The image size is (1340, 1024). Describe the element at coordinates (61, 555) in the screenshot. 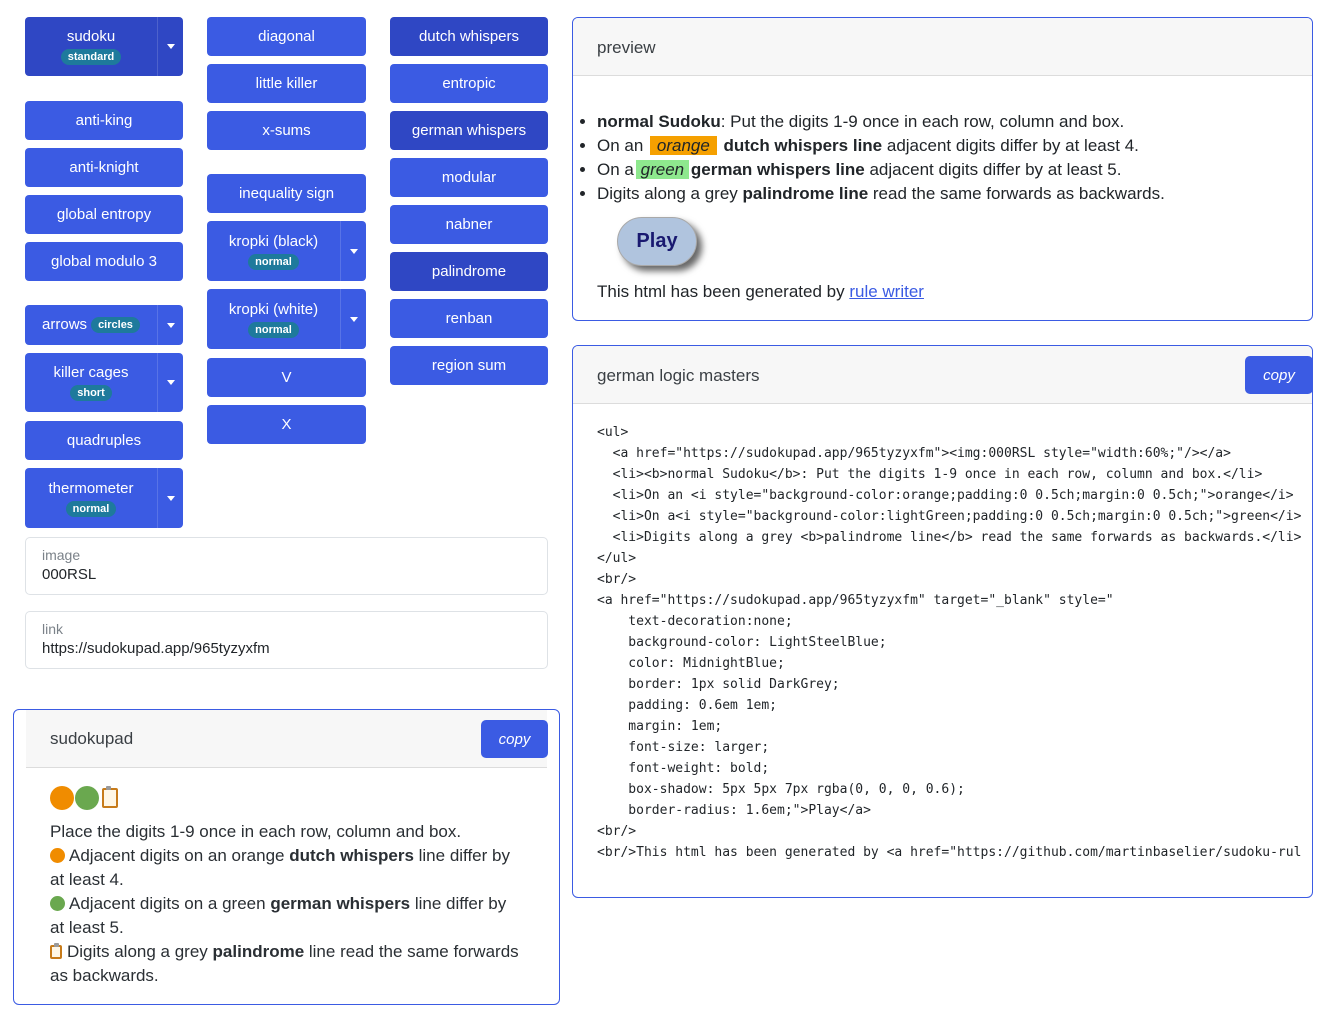

I see `image-field-label: image` at that location.